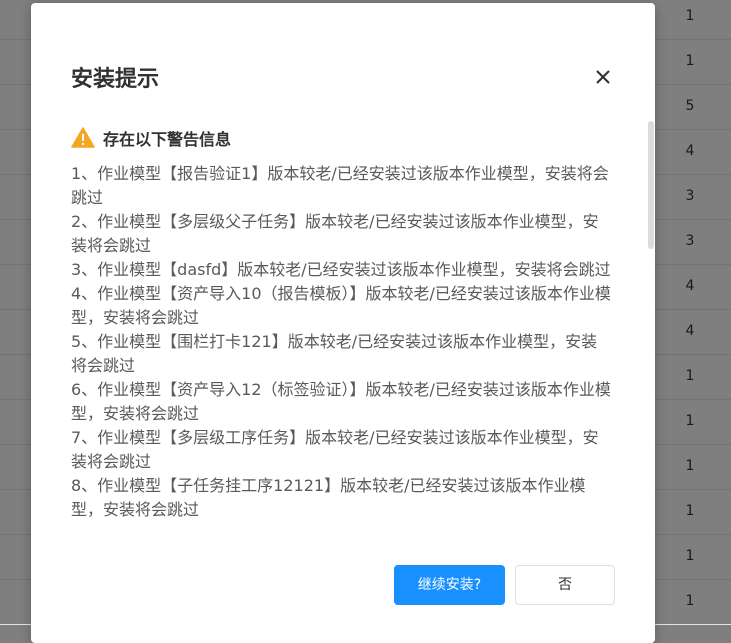 The width and height of the screenshot is (731, 643). Describe the element at coordinates (335, 449) in the screenshot. I see `warning-message: 7、作业模型【多层级工序任务】版本较老/已经安装过该版本作业模型，安装将会跳过` at that location.